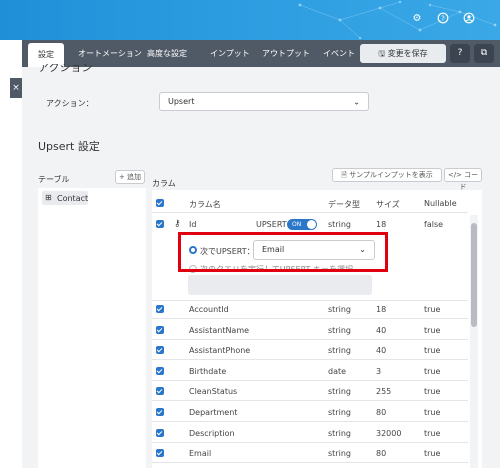 The height and width of the screenshot is (468, 500). What do you see at coordinates (230, 53) in the screenshot?
I see `tab-input: インプット` at bounding box center [230, 53].